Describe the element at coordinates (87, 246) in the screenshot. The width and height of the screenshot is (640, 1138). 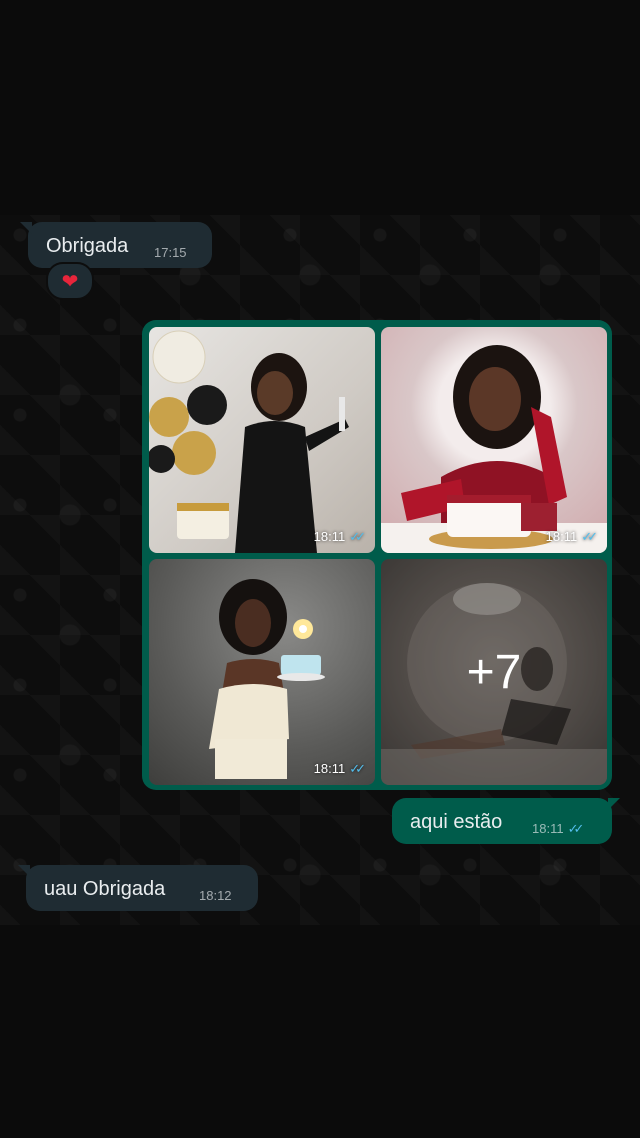
I see `message-text: Obrigada` at that location.